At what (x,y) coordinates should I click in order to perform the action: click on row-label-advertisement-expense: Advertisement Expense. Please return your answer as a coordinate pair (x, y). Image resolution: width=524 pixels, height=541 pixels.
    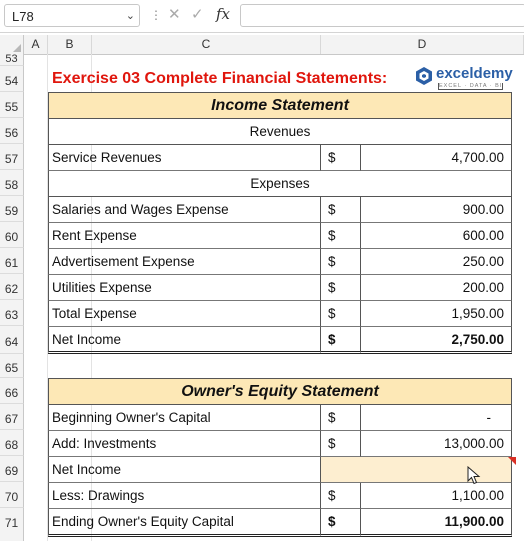
    Looking at the image, I should click on (184, 262).